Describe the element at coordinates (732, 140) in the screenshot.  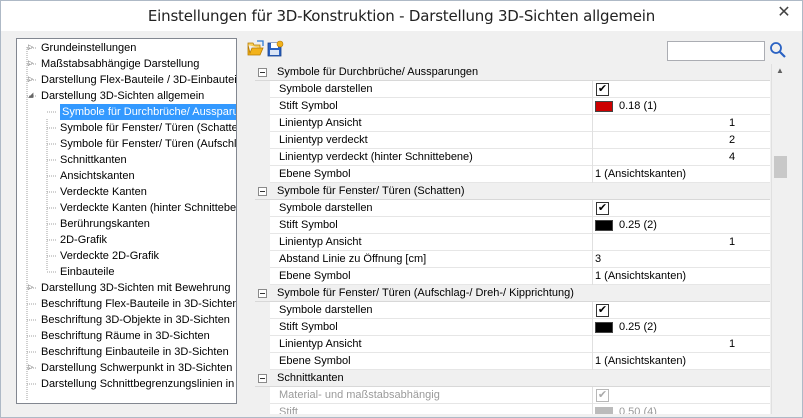
I see `linetype-number: 2` at that location.